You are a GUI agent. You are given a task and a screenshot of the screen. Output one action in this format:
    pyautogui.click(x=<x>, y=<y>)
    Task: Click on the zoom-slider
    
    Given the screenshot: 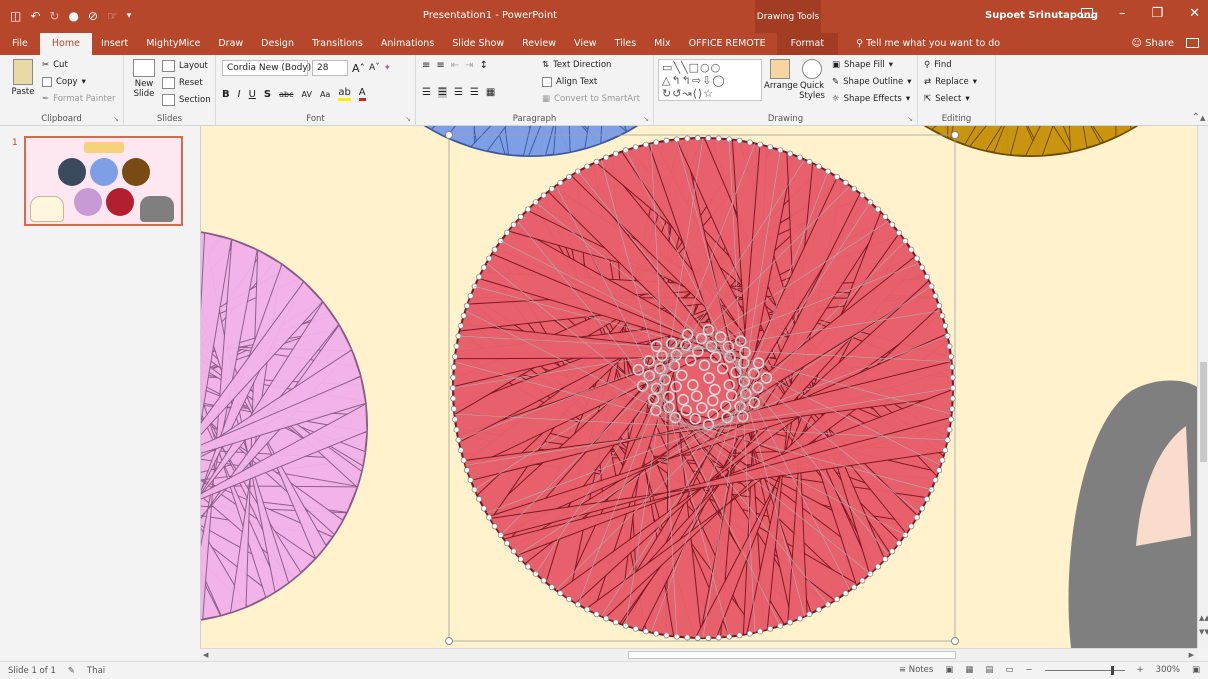 What is the action you would take?
    pyautogui.click(x=1084, y=670)
    